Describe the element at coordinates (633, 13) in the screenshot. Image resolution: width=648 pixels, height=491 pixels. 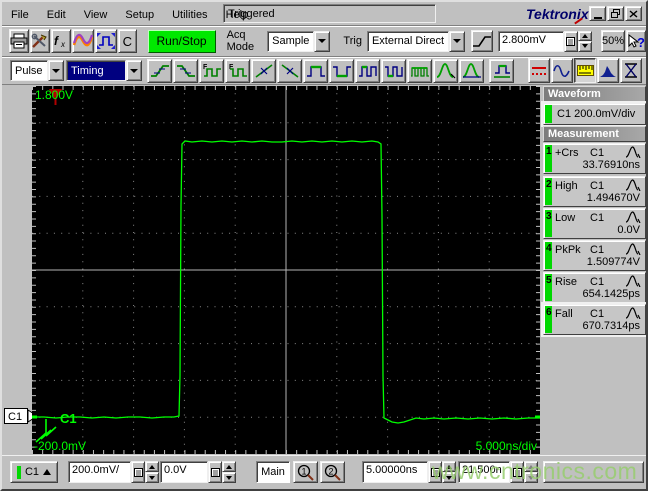
I see `close-button` at that location.